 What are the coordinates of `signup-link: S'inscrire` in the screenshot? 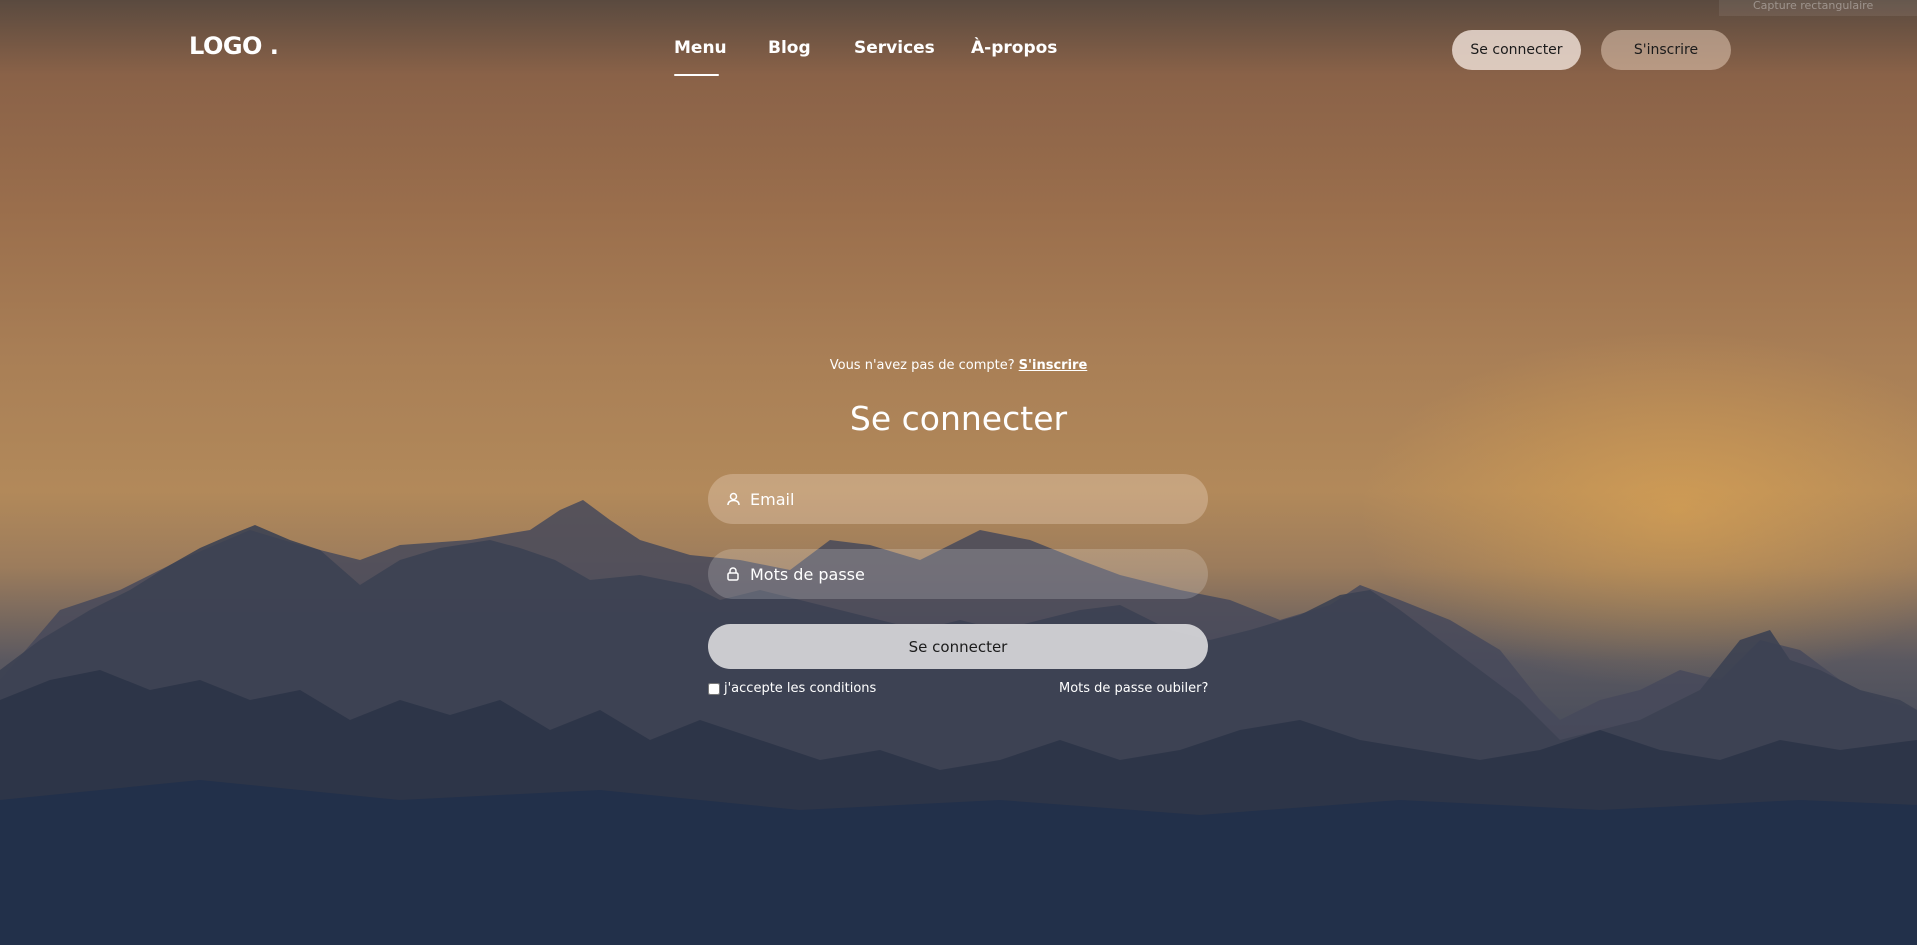 It's located at (1053, 365).